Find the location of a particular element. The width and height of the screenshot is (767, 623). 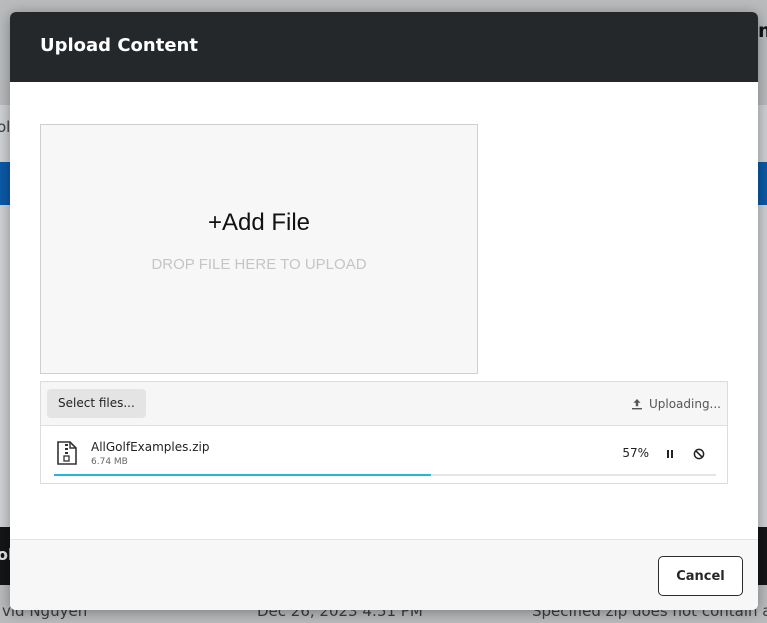

background-title-fragment: m is located at coordinates (762, 31).